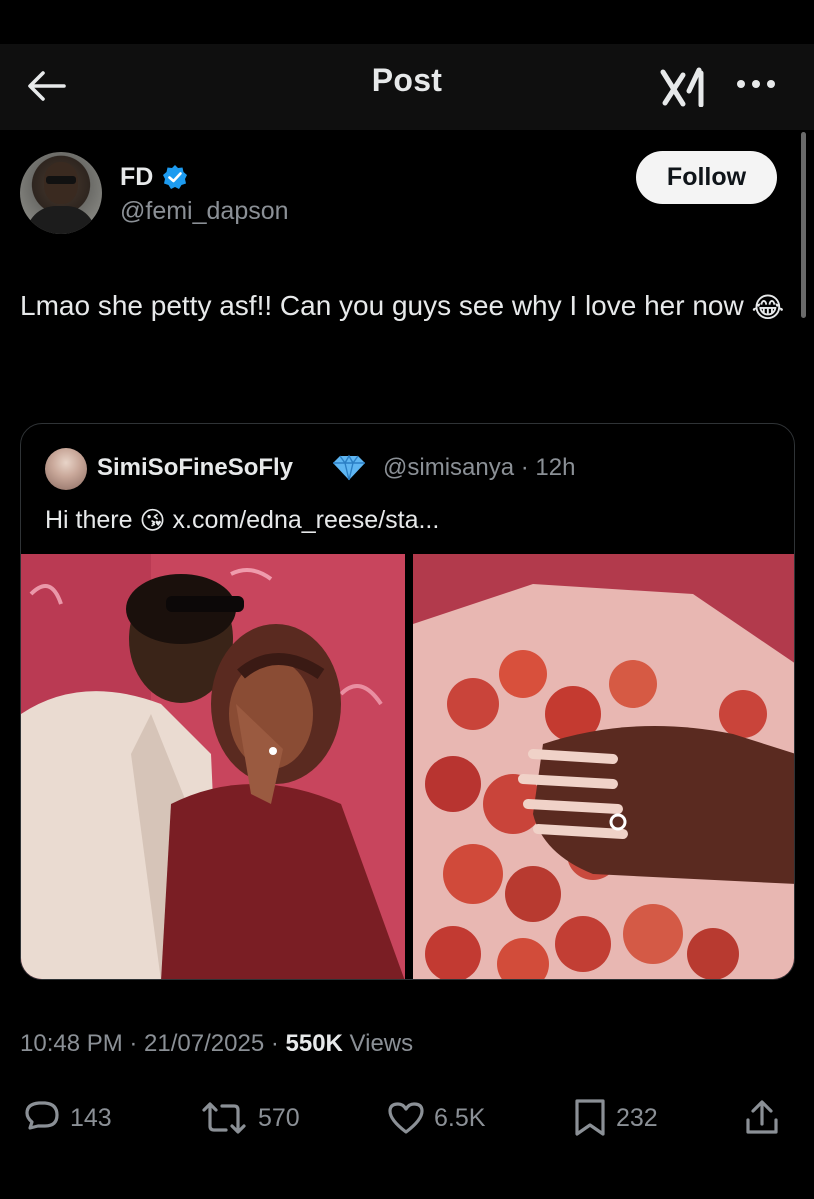 Image resolution: width=814 pixels, height=1199 pixels. Describe the element at coordinates (378, 1043) in the screenshot. I see `views-label: Views` at that location.